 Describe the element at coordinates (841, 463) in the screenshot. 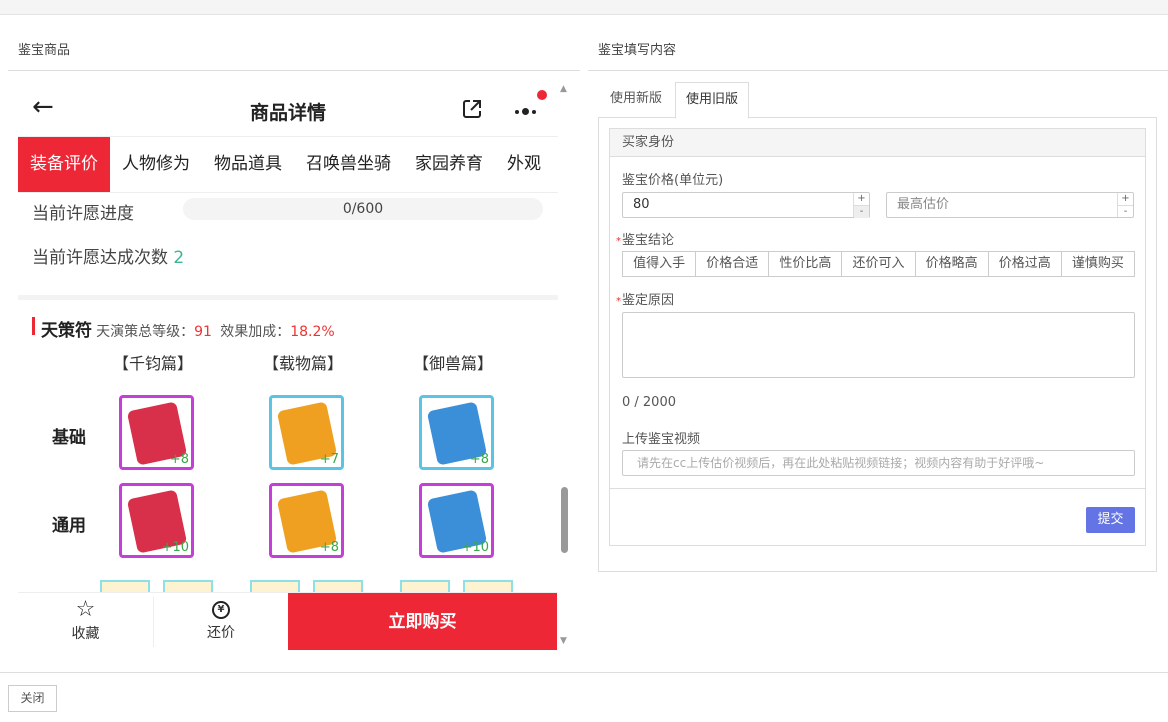

I see `video-placeholder: 请先在cc上传估价视频后，再在此处粘贴视频链接；视频内容有助于好评哦~` at that location.